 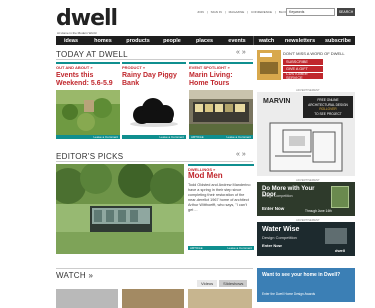 What do you see at coordinates (303, 76) in the screenshot?
I see `customer-service-link: CUSTOMER SERVICE` at bounding box center [303, 76].